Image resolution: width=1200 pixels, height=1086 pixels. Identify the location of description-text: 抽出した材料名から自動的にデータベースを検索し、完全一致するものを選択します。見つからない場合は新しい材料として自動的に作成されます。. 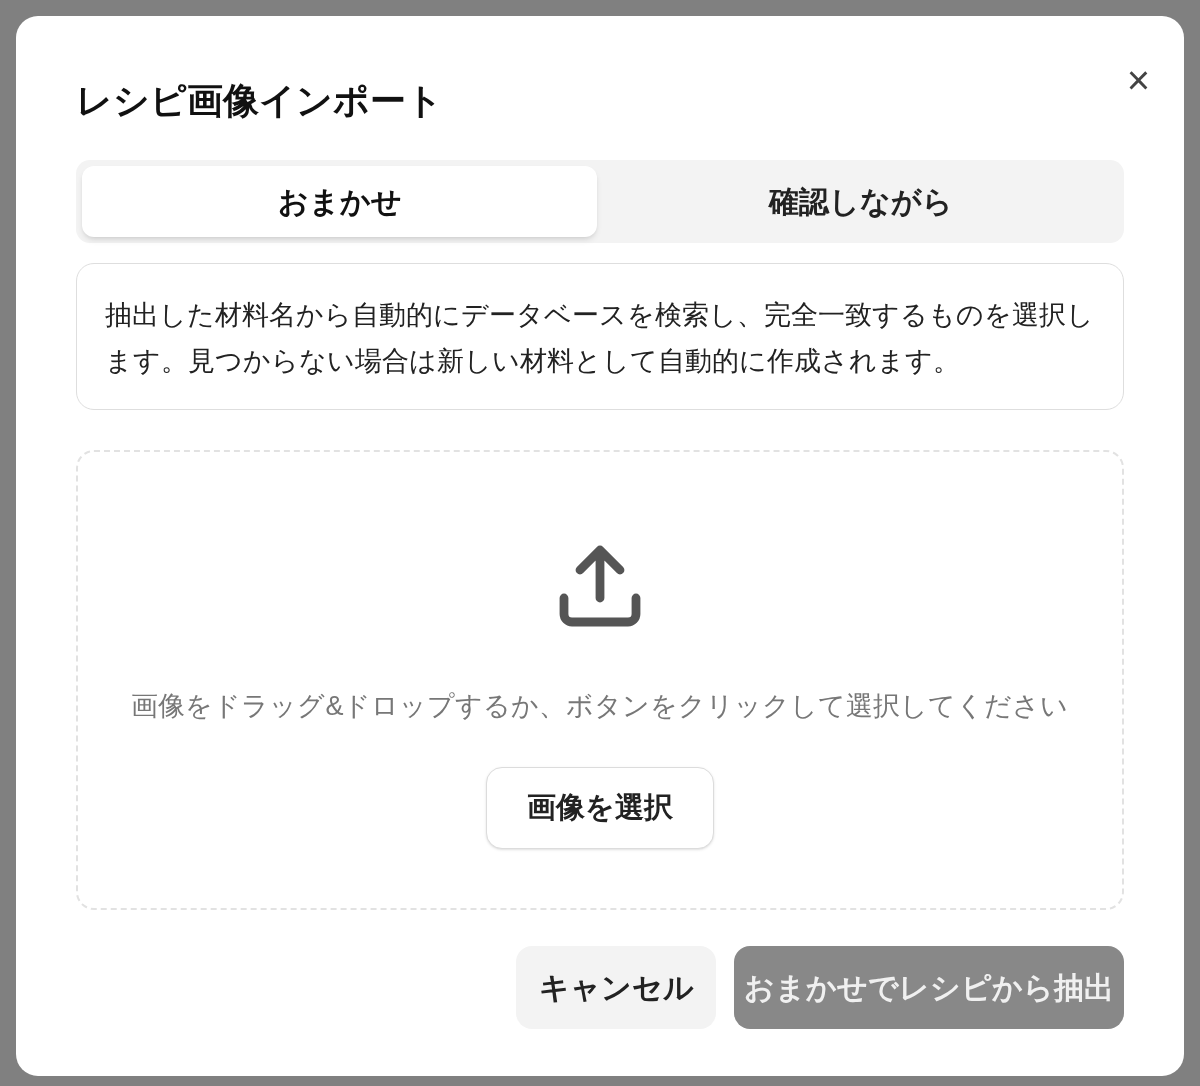
(600, 336).